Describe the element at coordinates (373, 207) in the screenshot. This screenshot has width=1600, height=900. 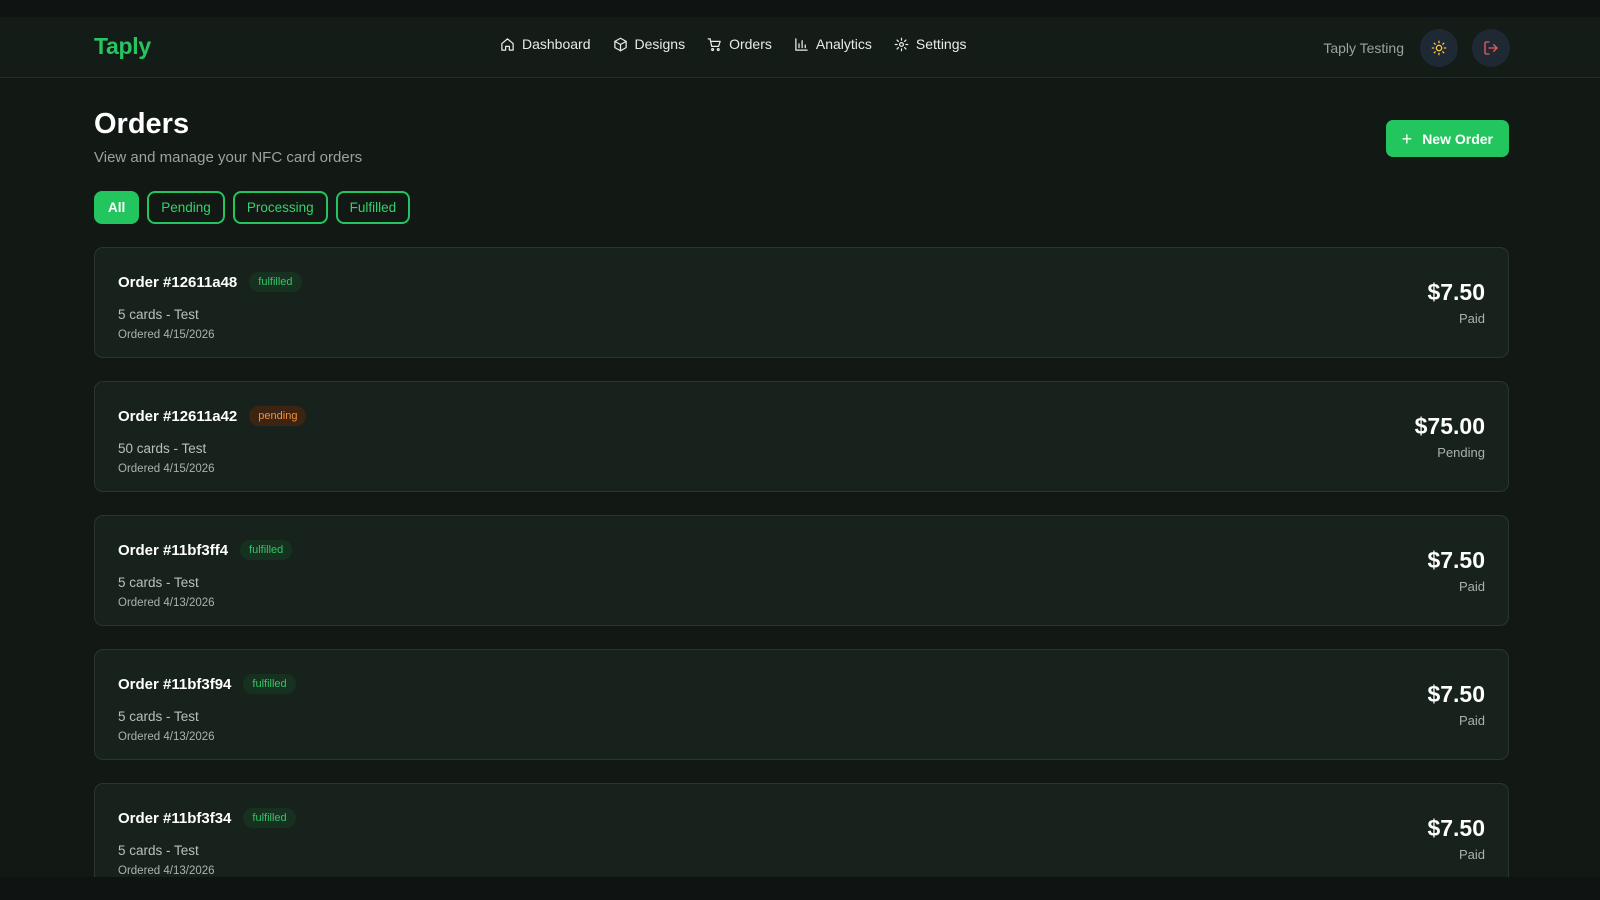
I see `filter-fulfilled: Fulfilled` at that location.